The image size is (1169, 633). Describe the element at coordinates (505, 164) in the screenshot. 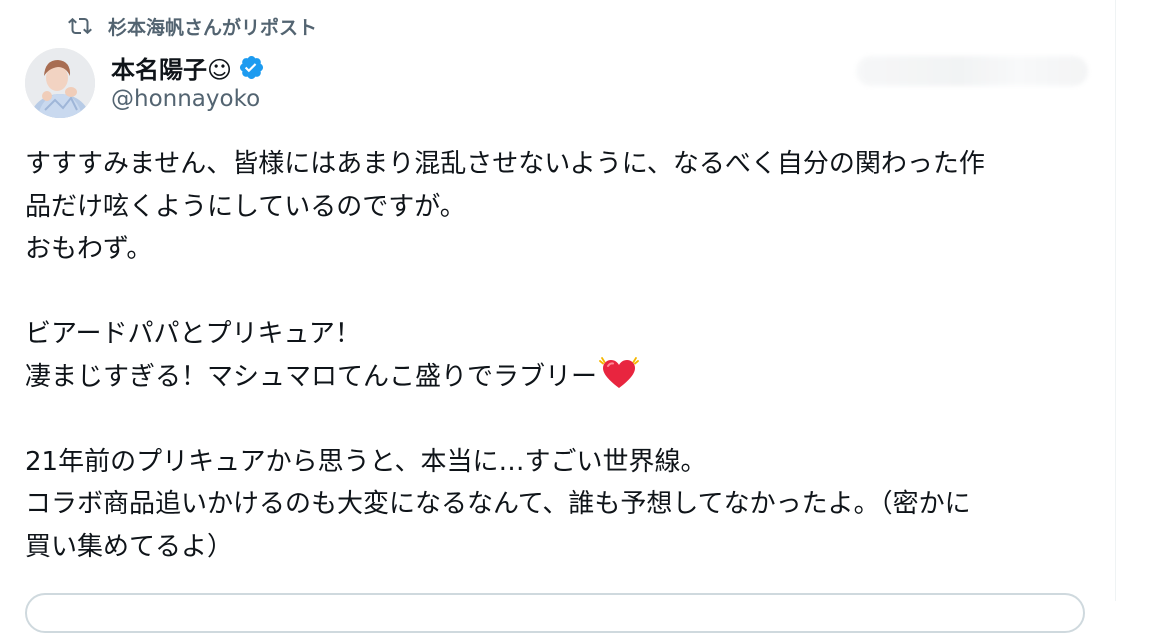

I see `tweet-line: すすすみません、皆様にはあまり混乱させないように、なるべく自分の関わった作` at that location.